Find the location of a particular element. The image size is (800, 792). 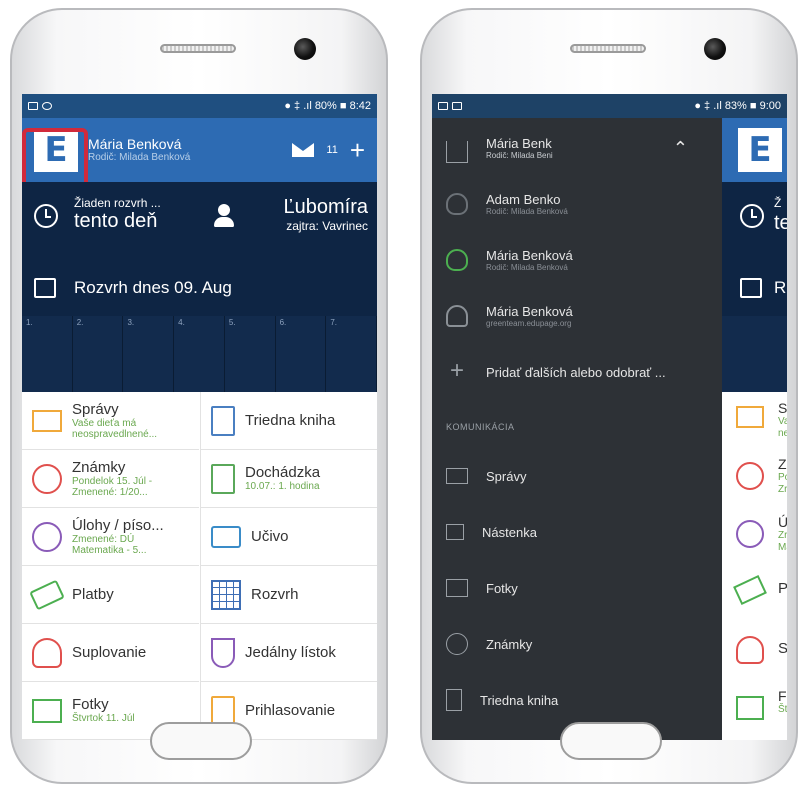

account-subtitle: Rodič: Milada Beni is located at coordinates (519, 155).